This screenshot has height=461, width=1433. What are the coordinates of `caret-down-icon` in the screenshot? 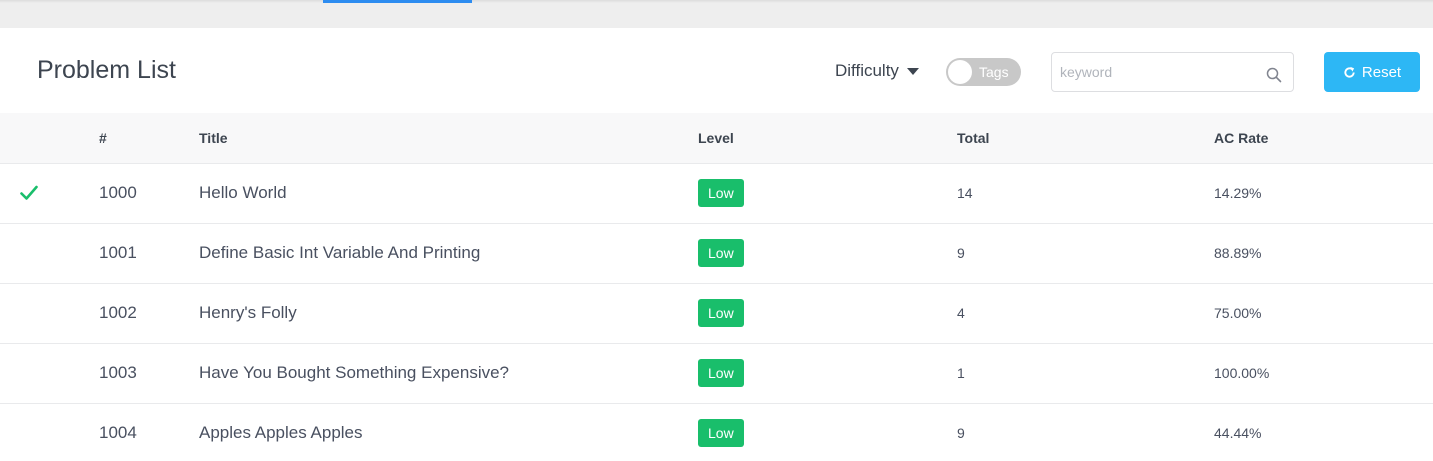 It's located at (912, 71).